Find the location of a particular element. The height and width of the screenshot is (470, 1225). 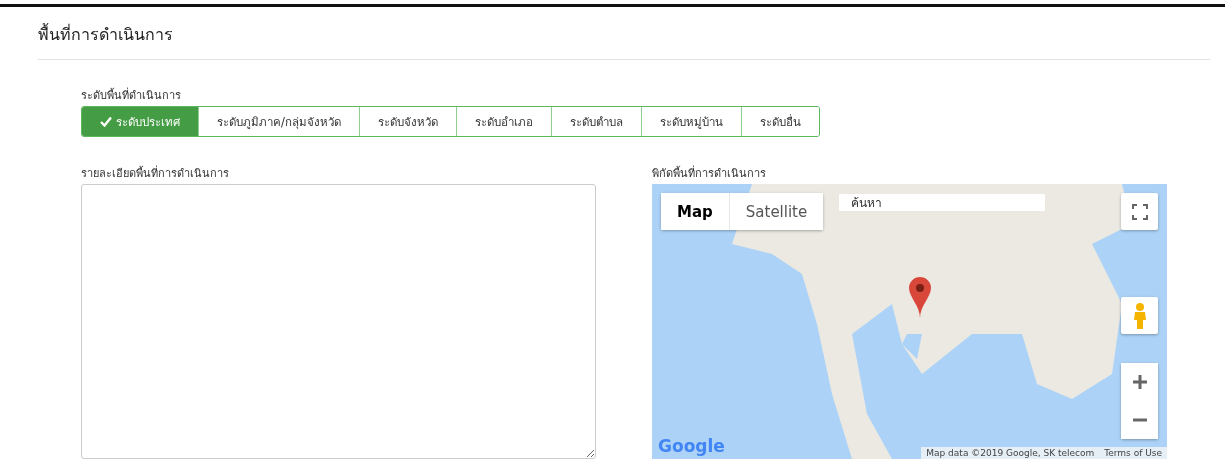

street-view-button is located at coordinates (1139, 315).